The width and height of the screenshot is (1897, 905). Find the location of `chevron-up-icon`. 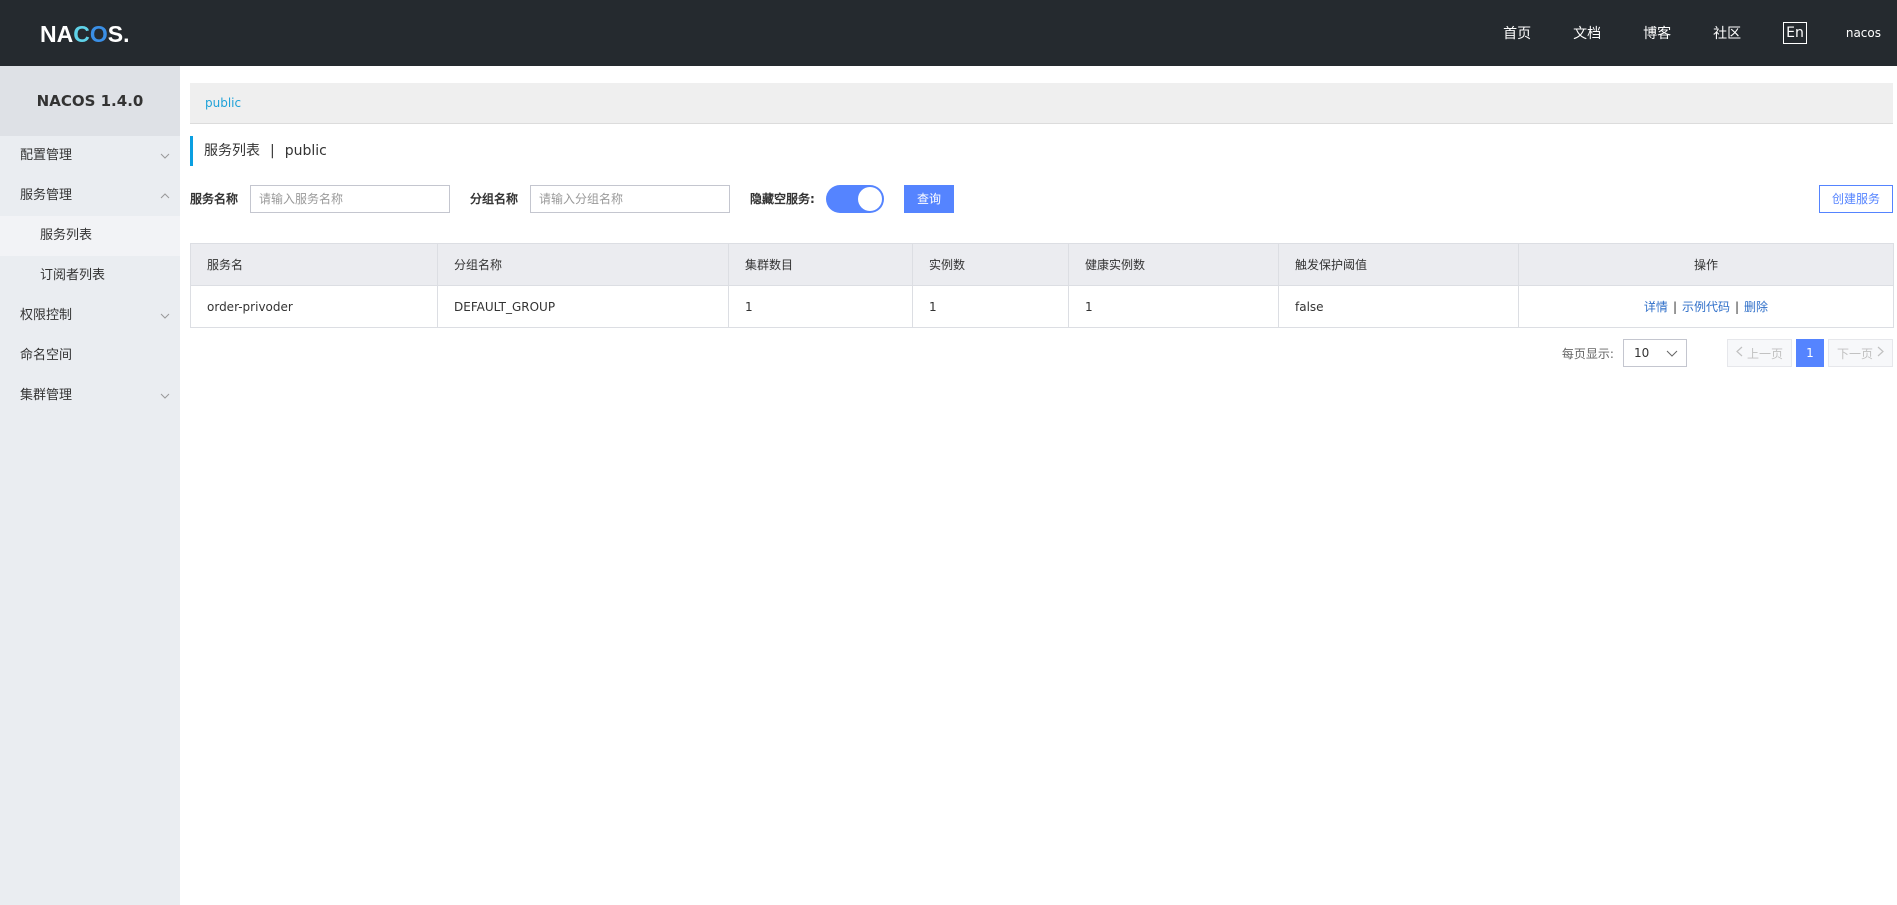

chevron-up-icon is located at coordinates (165, 196).